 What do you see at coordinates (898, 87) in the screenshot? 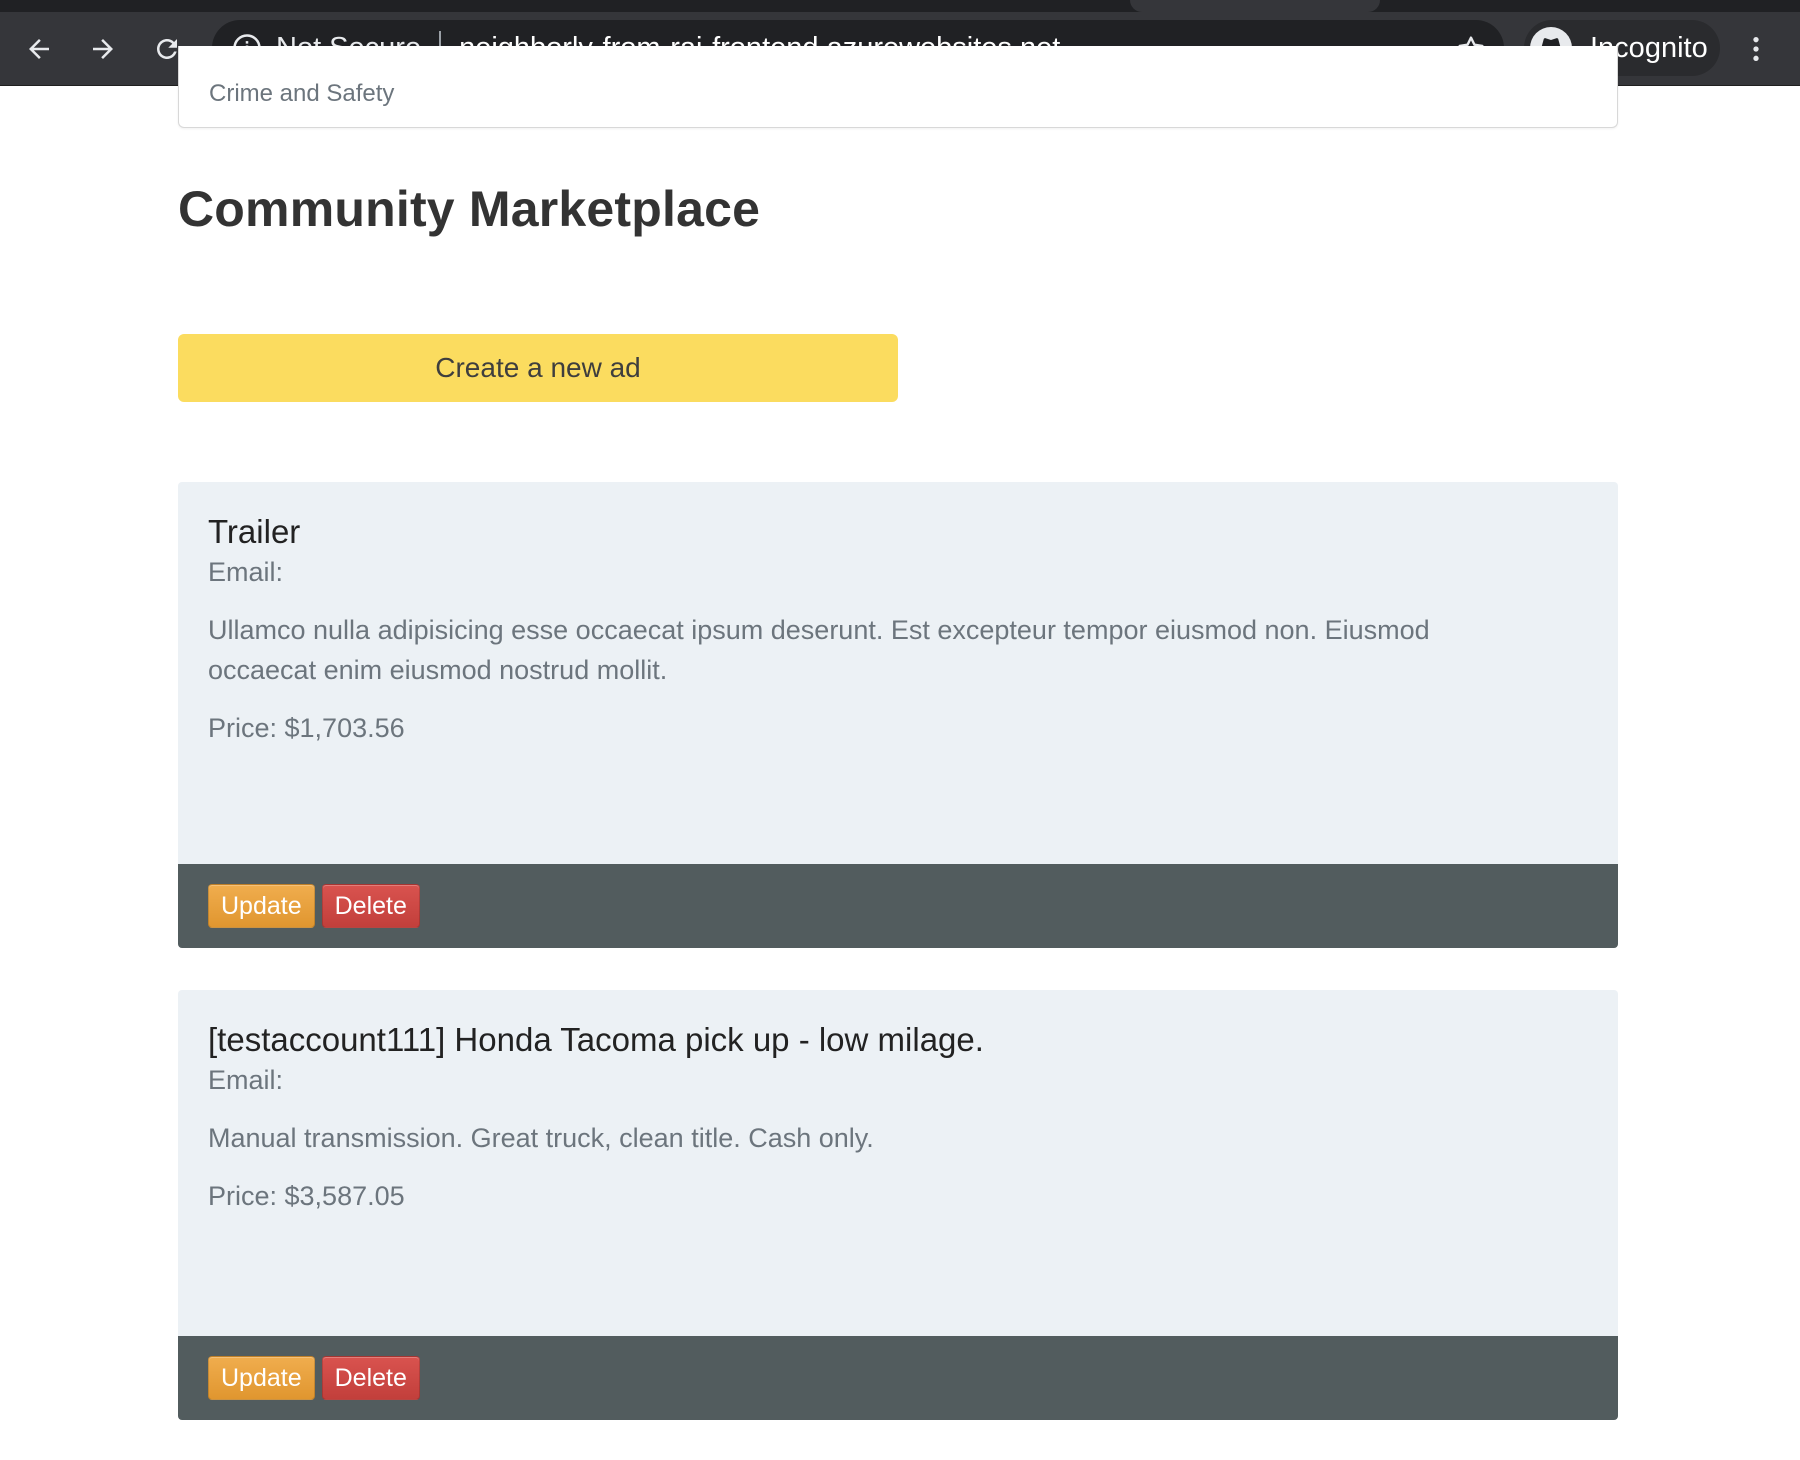
I see `previous-section-card: Crime and Safety` at bounding box center [898, 87].